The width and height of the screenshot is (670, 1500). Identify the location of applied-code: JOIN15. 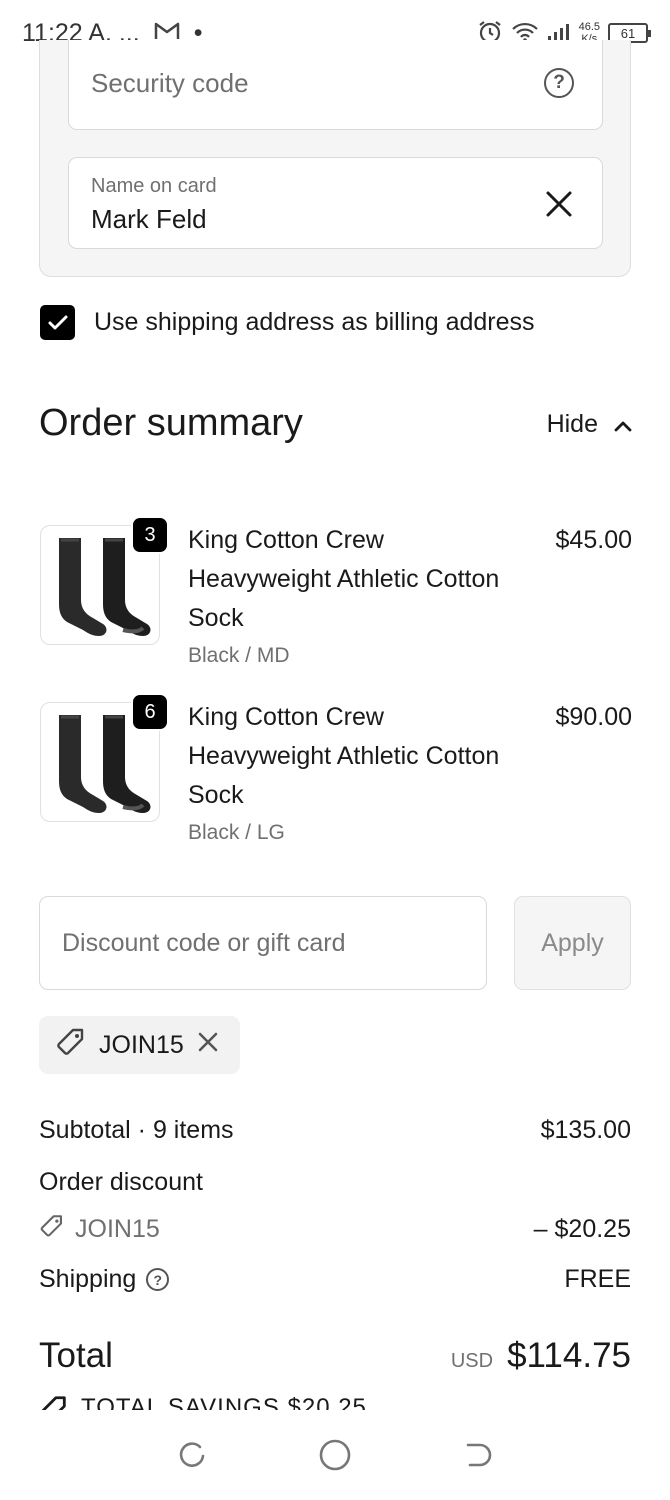
(141, 1044).